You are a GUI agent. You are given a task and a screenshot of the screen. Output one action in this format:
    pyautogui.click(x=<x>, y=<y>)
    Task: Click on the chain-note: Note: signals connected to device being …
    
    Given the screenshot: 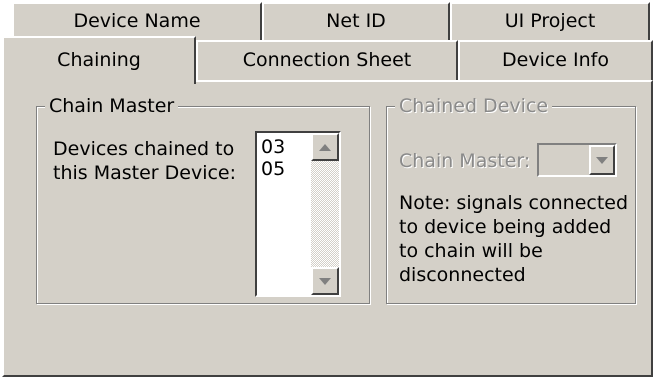 What is the action you would take?
    pyautogui.click(x=513, y=239)
    